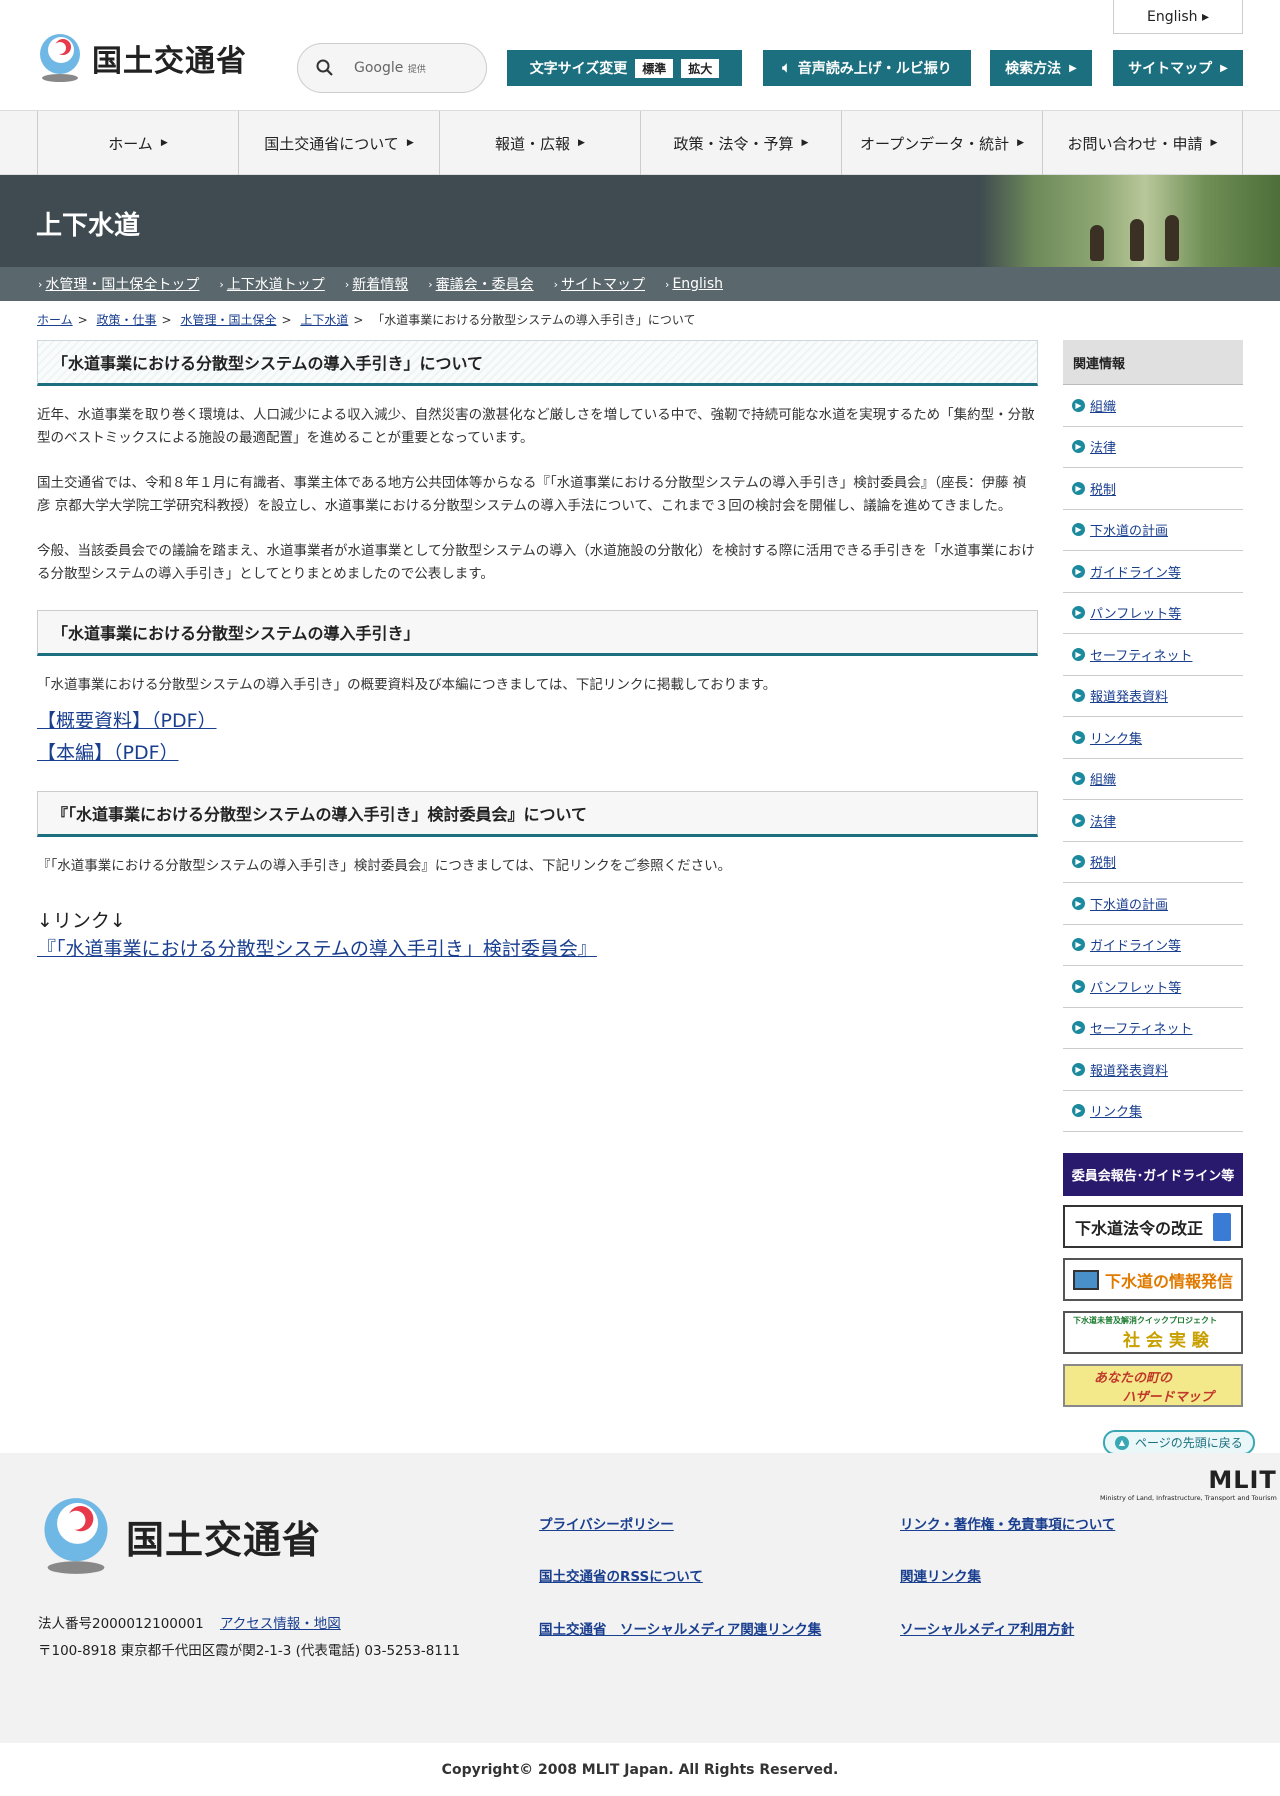 Image resolution: width=1280 pixels, height=1796 pixels. What do you see at coordinates (537, 633) in the screenshot?
I see `section-heading: 「水道事業における分散型システムの導入手引き」` at bounding box center [537, 633].